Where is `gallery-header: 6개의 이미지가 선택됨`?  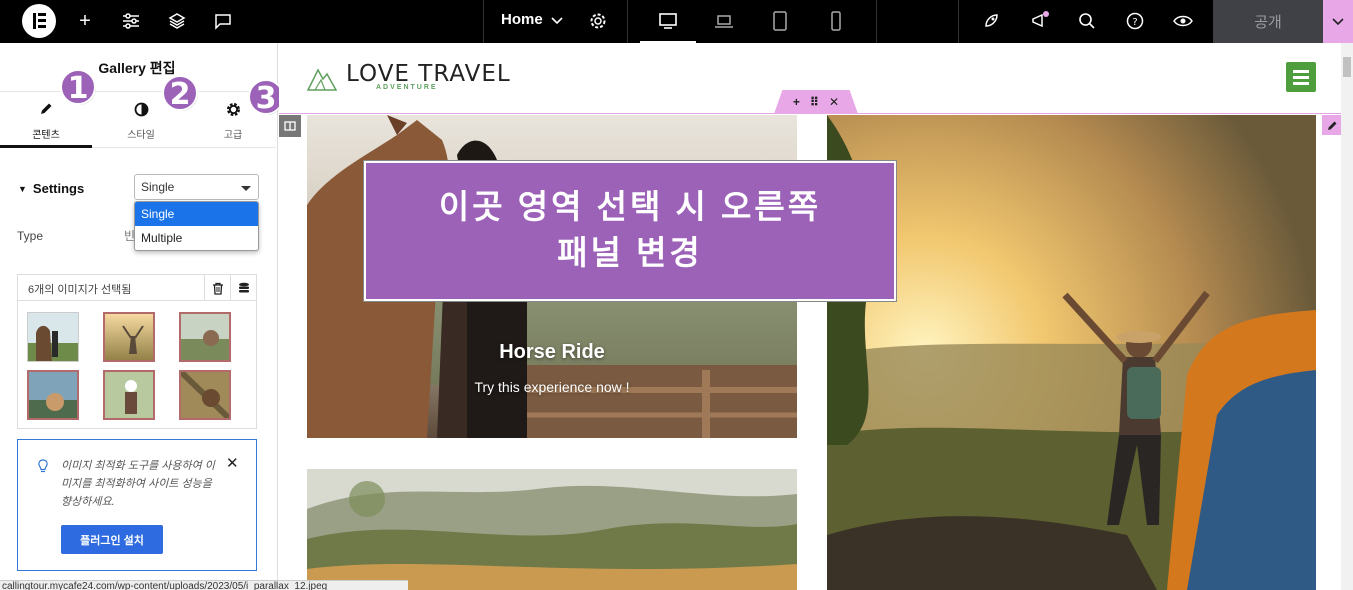 gallery-header: 6개의 이미지가 선택됨 is located at coordinates (137, 288).